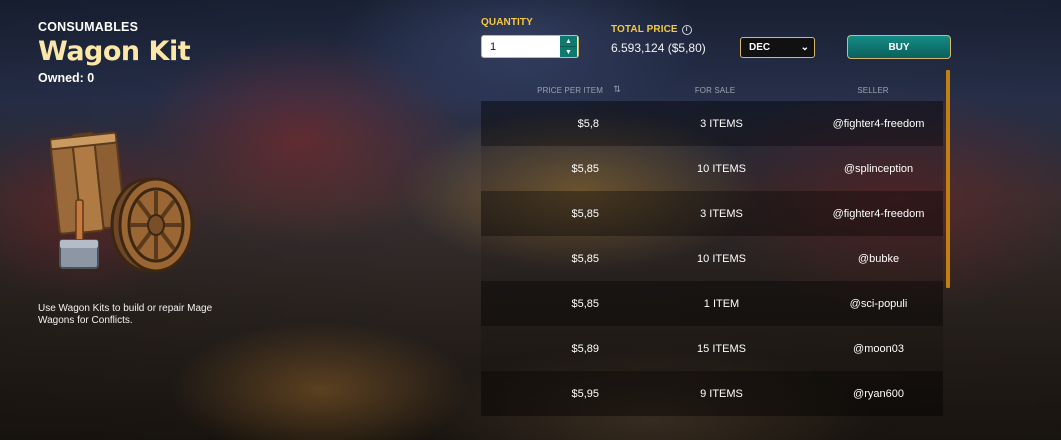 The image size is (1061, 440). I want to click on category-label: CONSUMABLES, so click(88, 27).